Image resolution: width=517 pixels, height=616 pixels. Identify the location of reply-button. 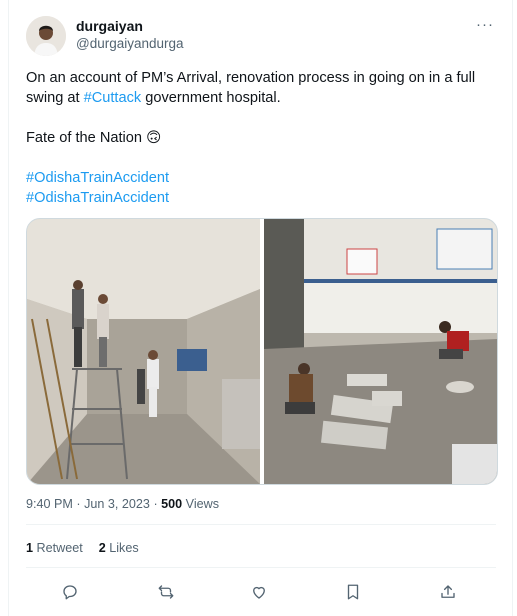
(70, 592).